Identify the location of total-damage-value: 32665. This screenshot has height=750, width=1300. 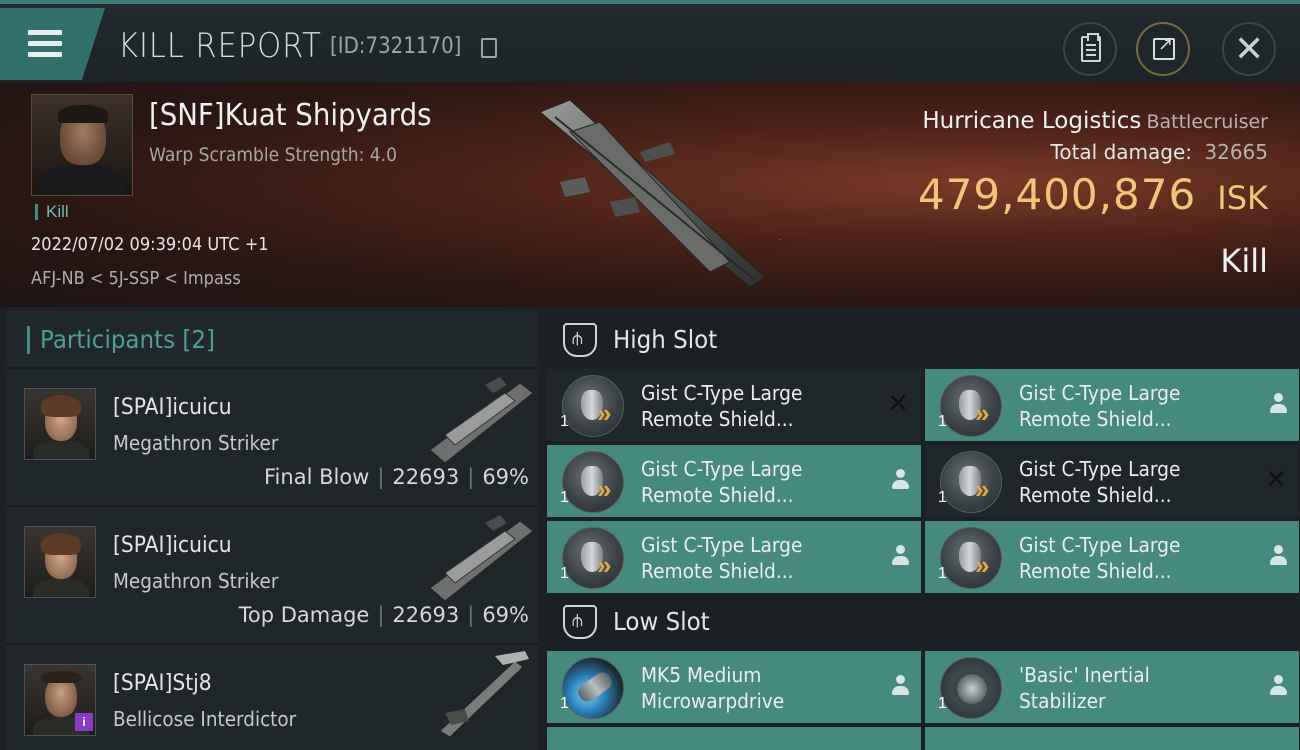
(1236, 152).